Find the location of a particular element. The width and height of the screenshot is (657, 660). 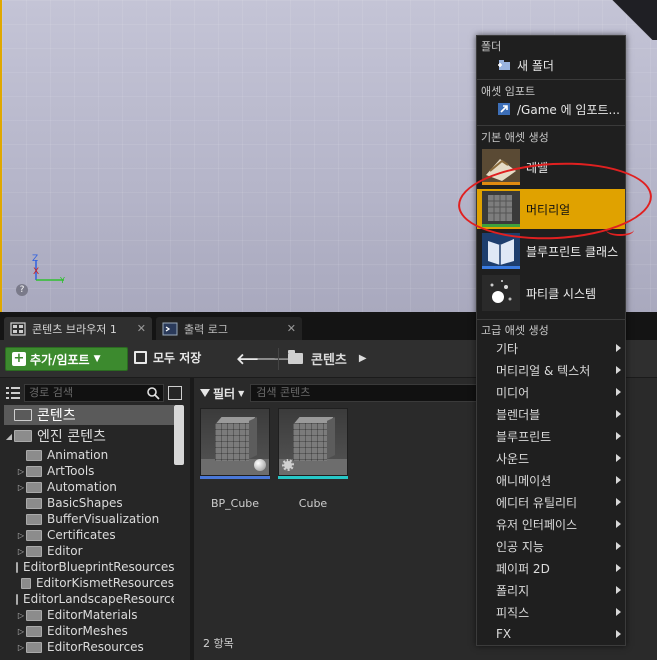

axis-gizmo-icon: Z X Y is located at coordinates (48, 269).